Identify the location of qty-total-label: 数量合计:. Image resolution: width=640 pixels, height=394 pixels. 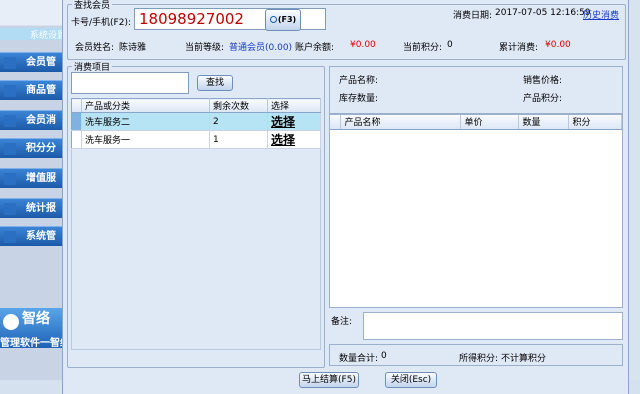
(359, 359).